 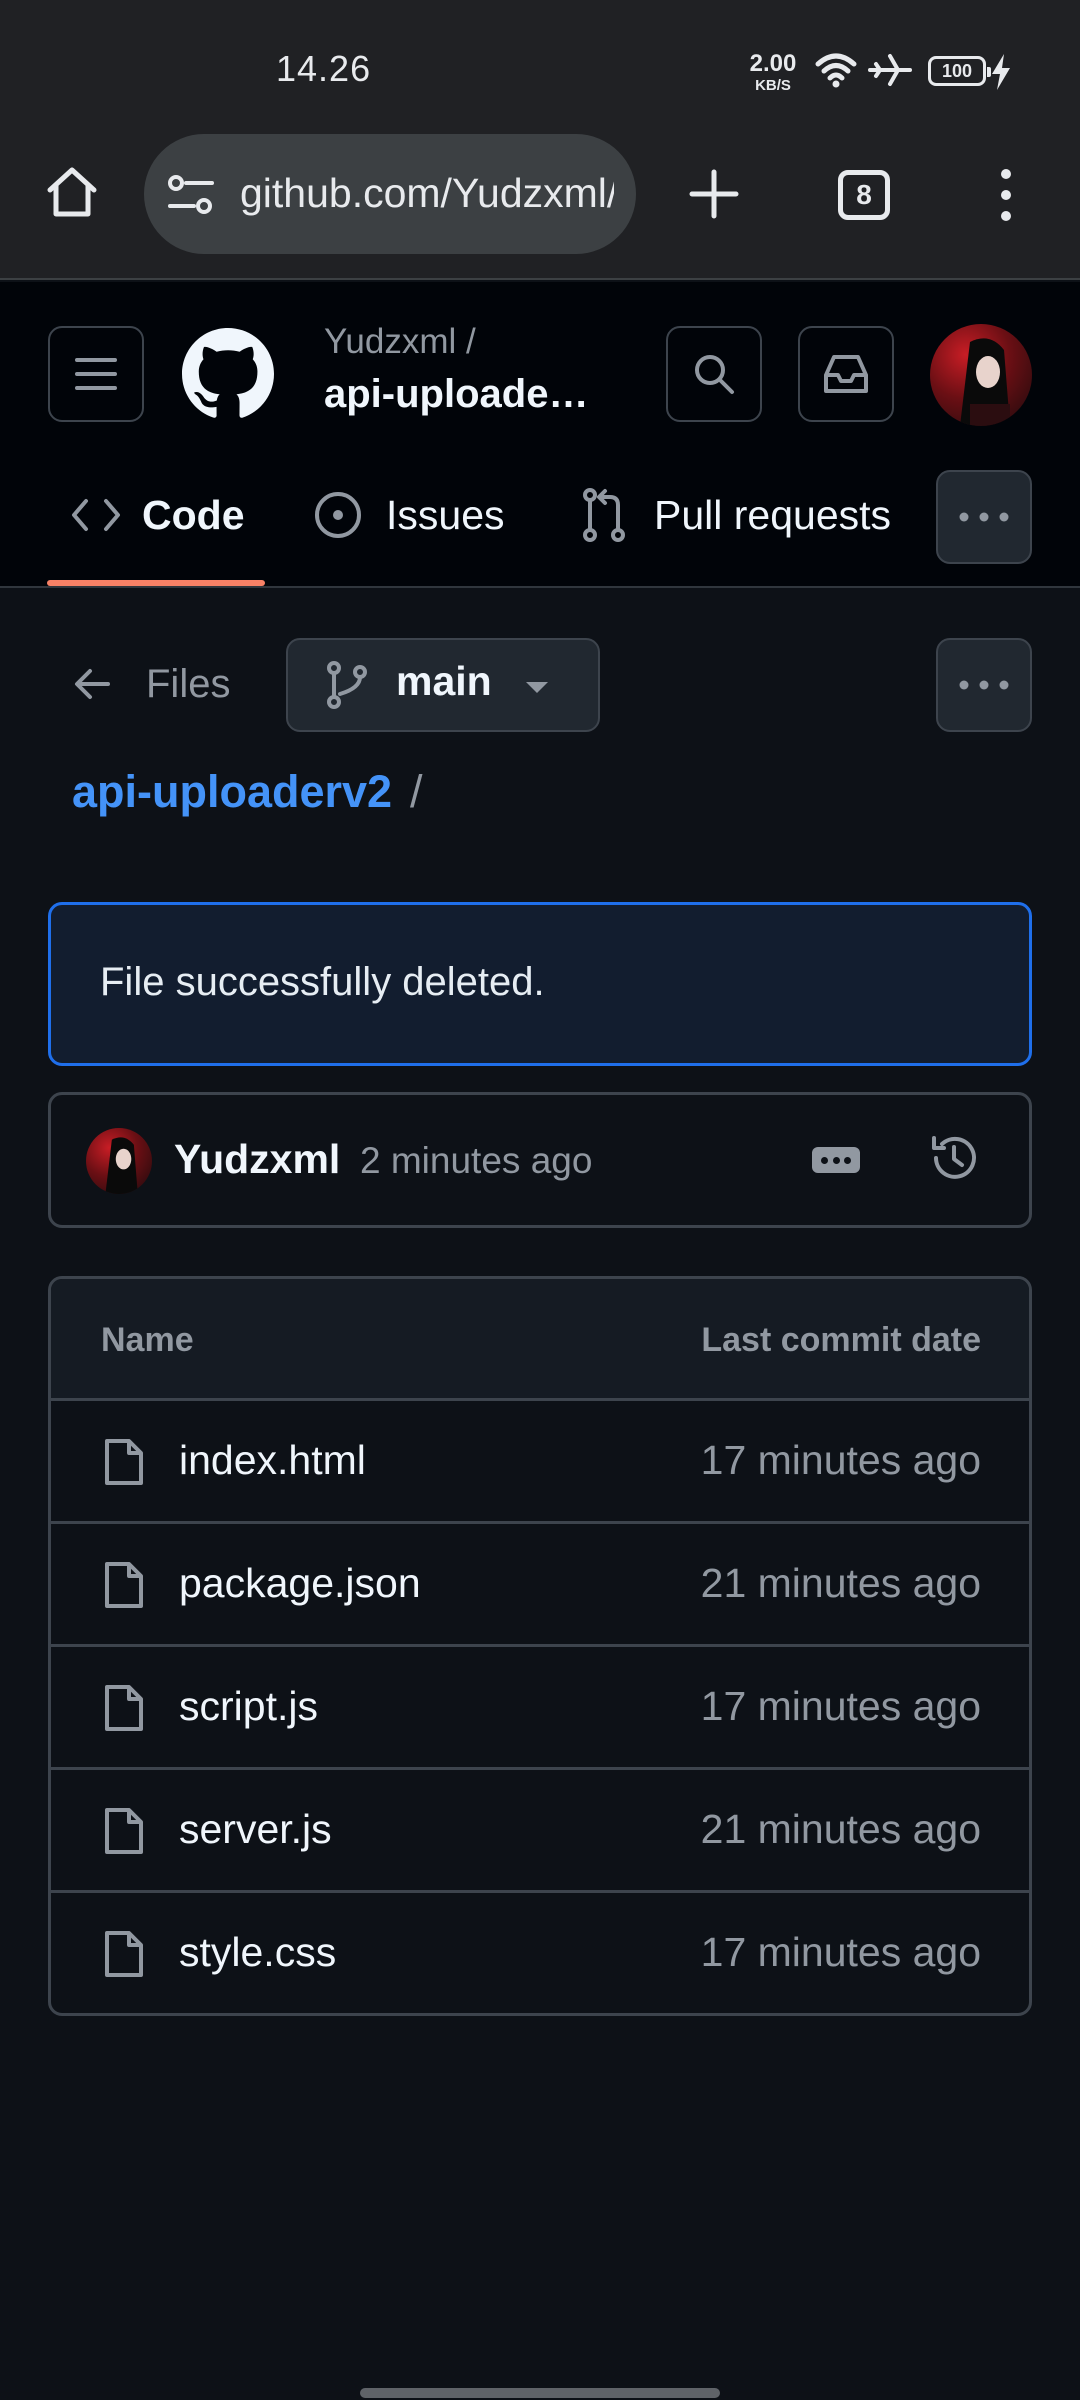 What do you see at coordinates (540, 1340) in the screenshot?
I see `file-table-header: Name Last commit date` at bounding box center [540, 1340].